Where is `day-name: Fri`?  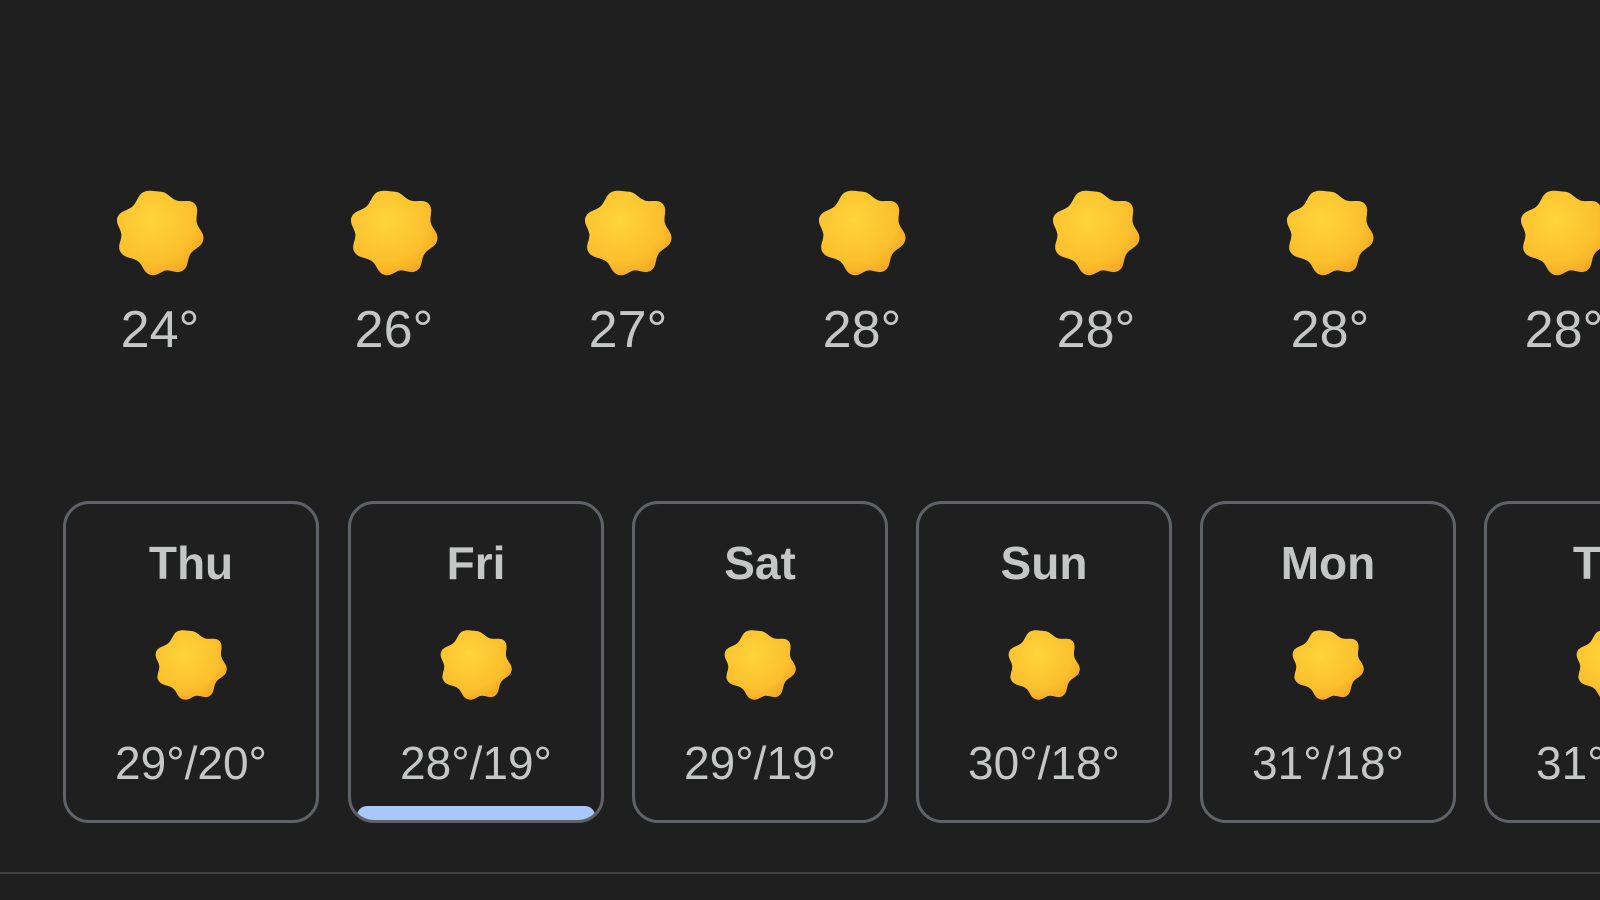
day-name: Fri is located at coordinates (476, 563).